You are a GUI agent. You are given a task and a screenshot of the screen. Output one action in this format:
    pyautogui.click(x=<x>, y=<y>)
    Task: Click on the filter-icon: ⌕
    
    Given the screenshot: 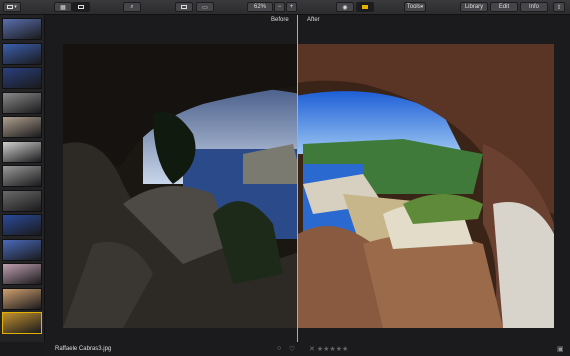 What is the action you would take?
    pyautogui.click(x=132, y=6)
    